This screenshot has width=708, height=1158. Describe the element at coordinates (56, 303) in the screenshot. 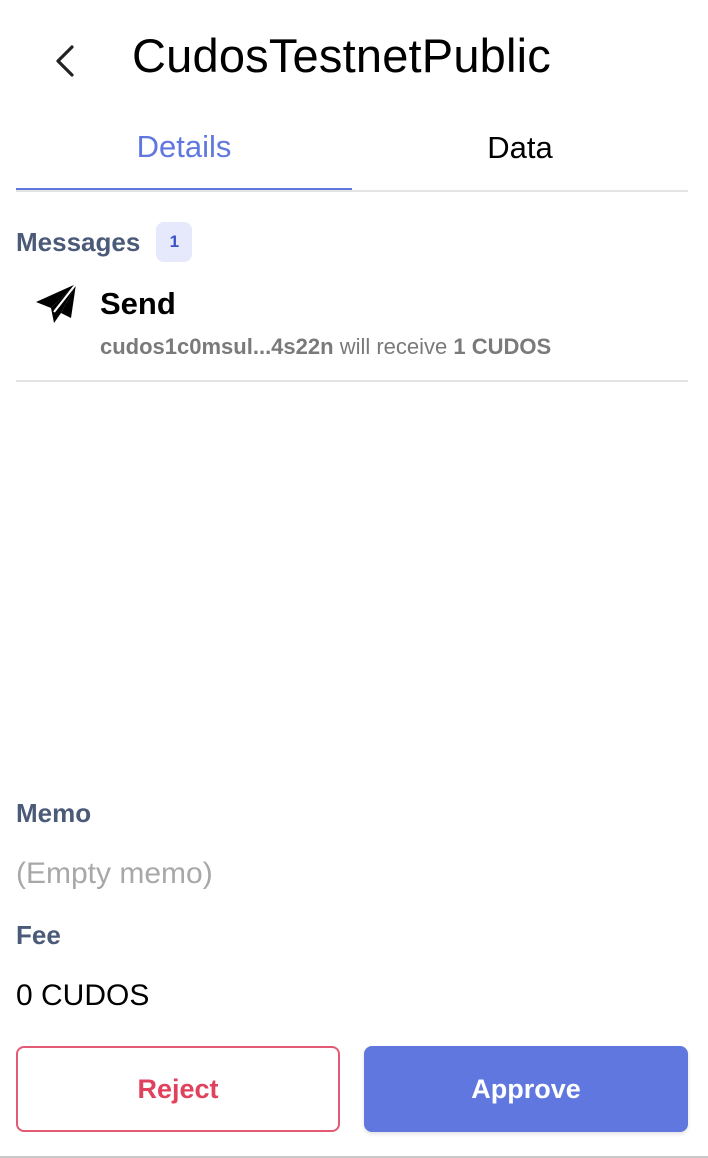

I see `paper-plane-icon` at that location.